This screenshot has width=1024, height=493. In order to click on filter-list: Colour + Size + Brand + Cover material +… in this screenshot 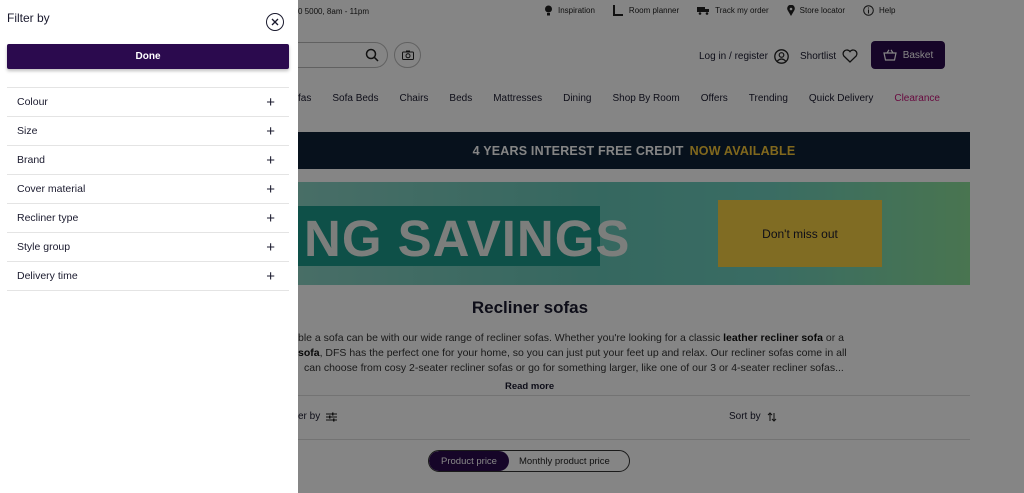, I will do `click(148, 189)`.